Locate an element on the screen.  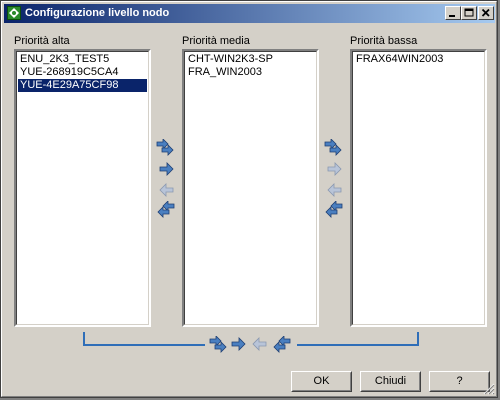
title-bar: Configurazione livello nodo is located at coordinates (249, 13).